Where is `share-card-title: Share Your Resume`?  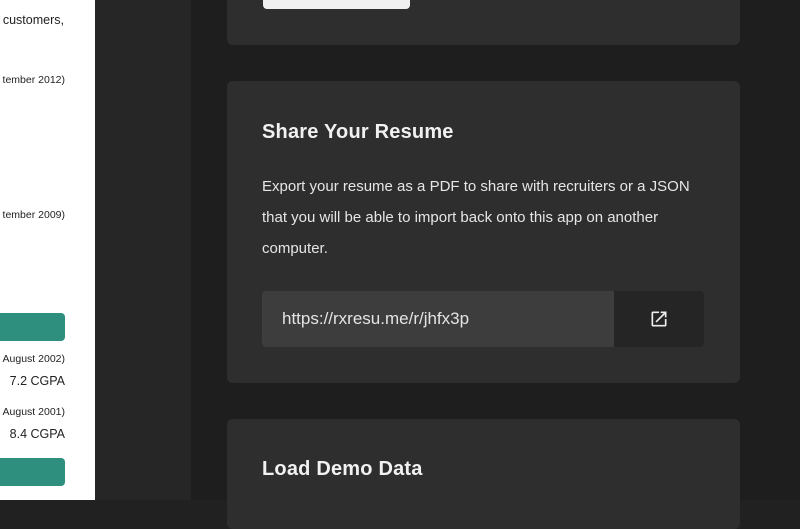
share-card-title: Share Your Resume is located at coordinates (358, 132).